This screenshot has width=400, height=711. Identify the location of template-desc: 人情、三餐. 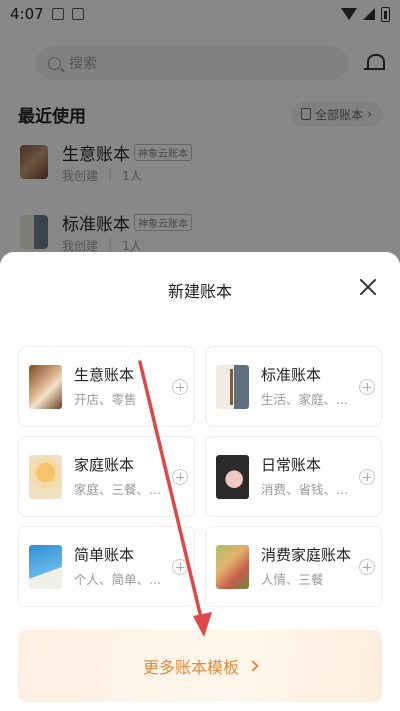
(292, 579).